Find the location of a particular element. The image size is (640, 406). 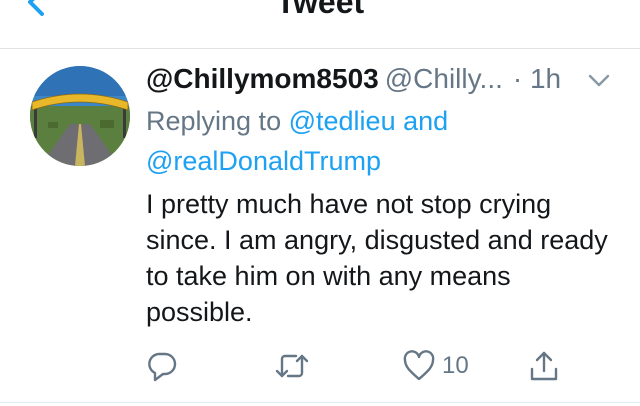

like-count: 10 is located at coordinates (455, 365).